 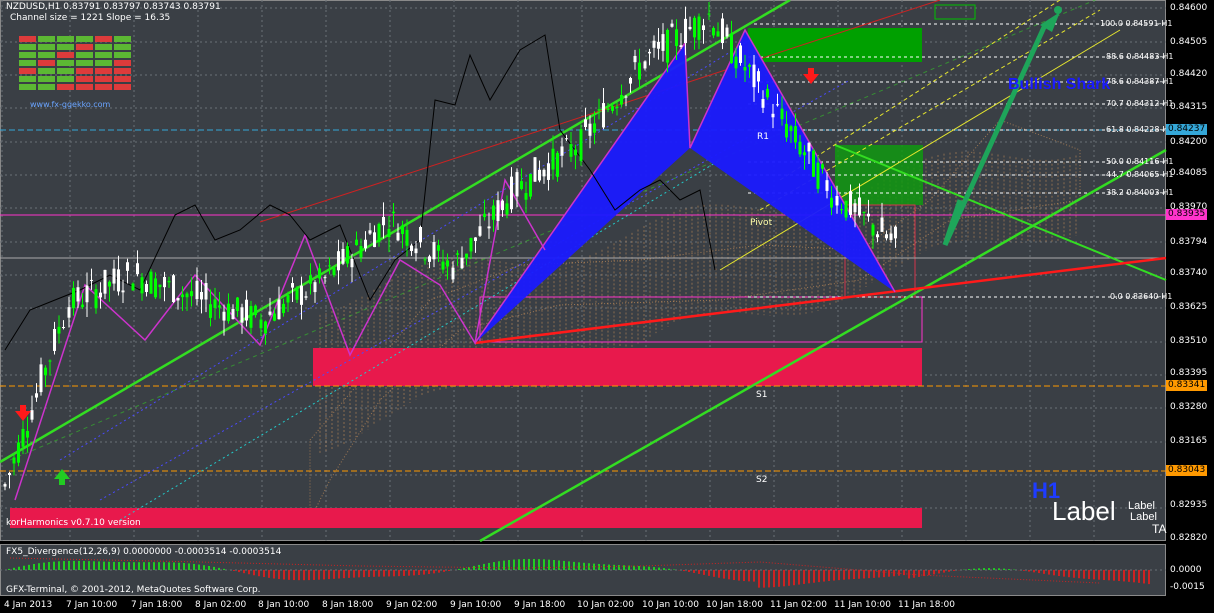 I want to click on price-tag-orange-1: 0.83341, so click(x=1187, y=385).